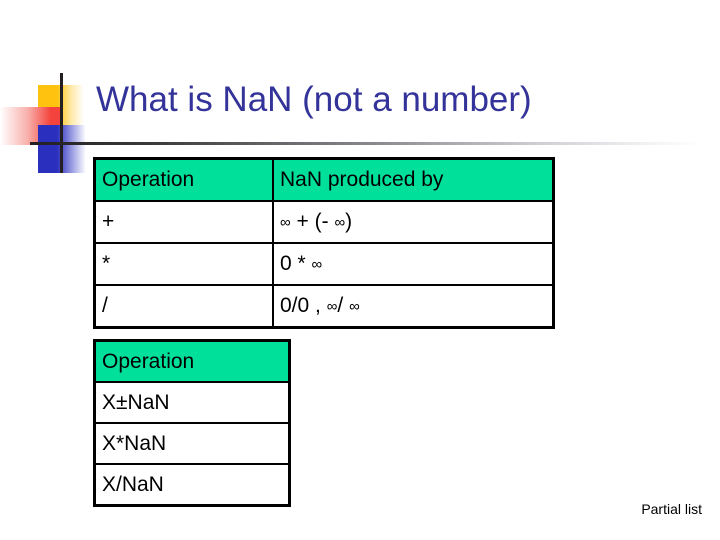 This screenshot has width=720, height=540. Describe the element at coordinates (314, 99) in the screenshot. I see `slide-title: What is NaN (not a number)` at that location.